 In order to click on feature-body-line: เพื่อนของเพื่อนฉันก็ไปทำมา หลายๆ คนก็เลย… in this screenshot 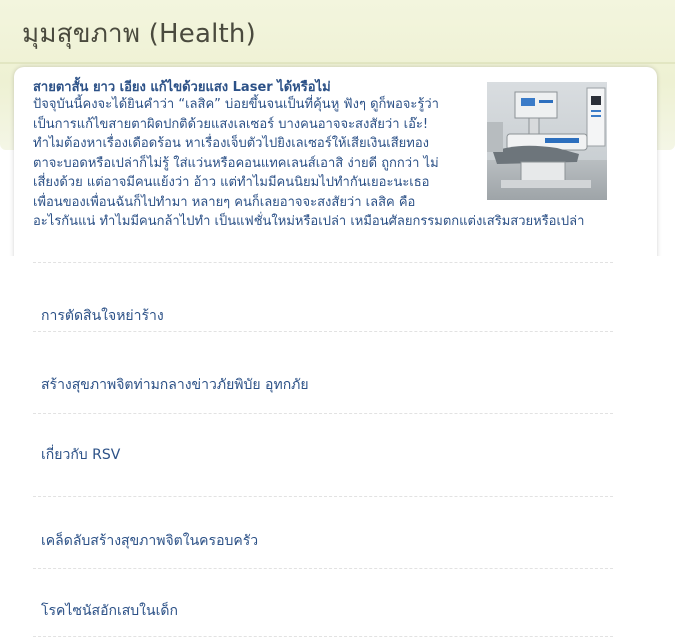, I will do `click(224, 202)`.